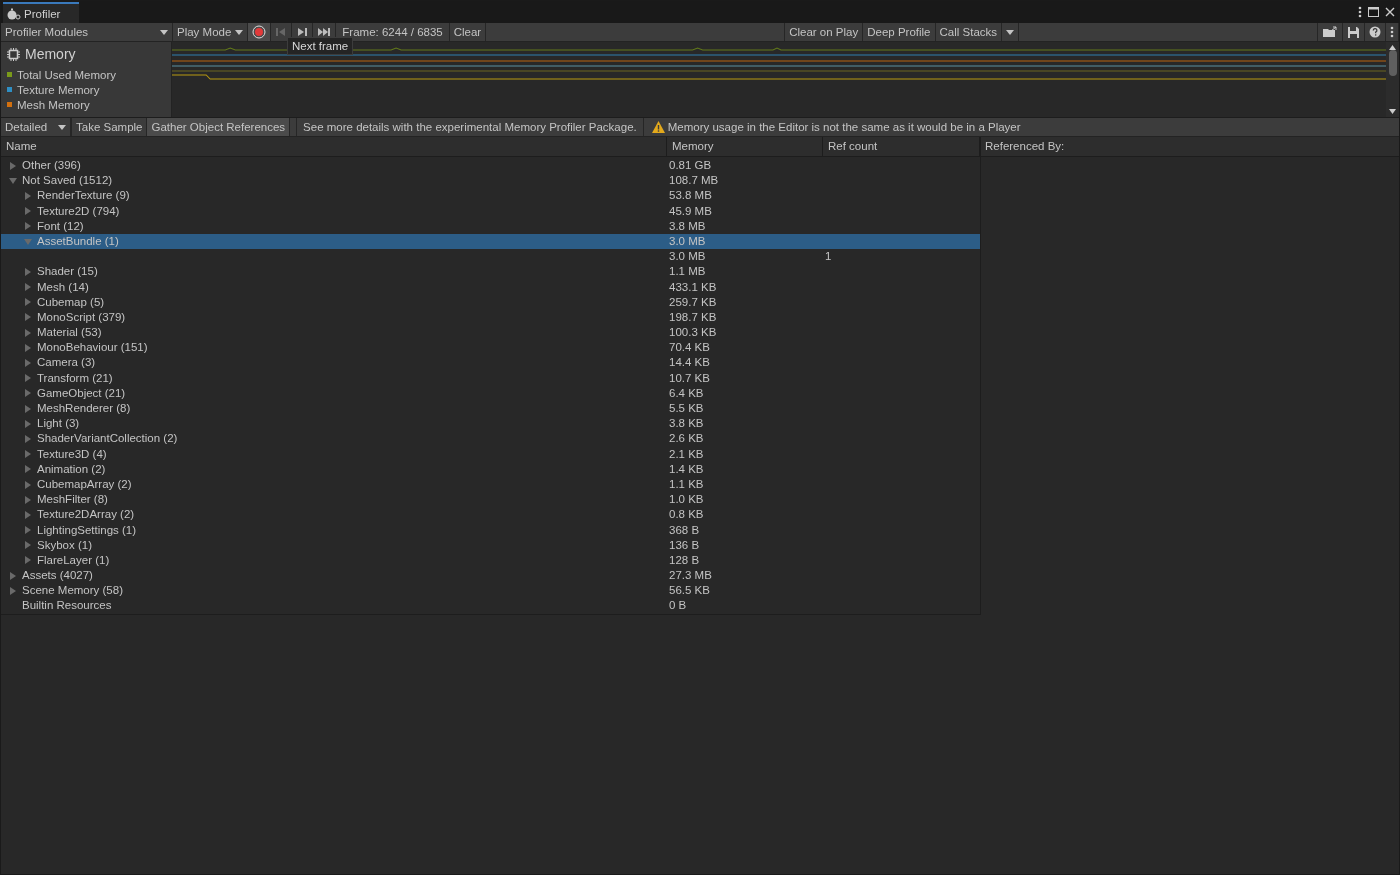 Image resolution: width=1400 pixels, height=875 pixels. Describe the element at coordinates (50, 54) in the screenshot. I see `module-title: Memory` at that location.